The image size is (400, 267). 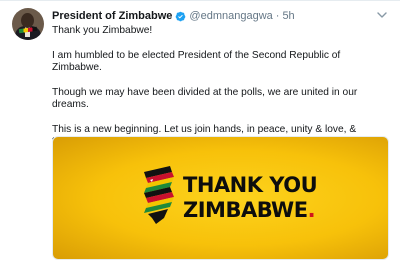 What do you see at coordinates (159, 195) in the screenshot?
I see `zimbabwe-stripes-logo` at bounding box center [159, 195].